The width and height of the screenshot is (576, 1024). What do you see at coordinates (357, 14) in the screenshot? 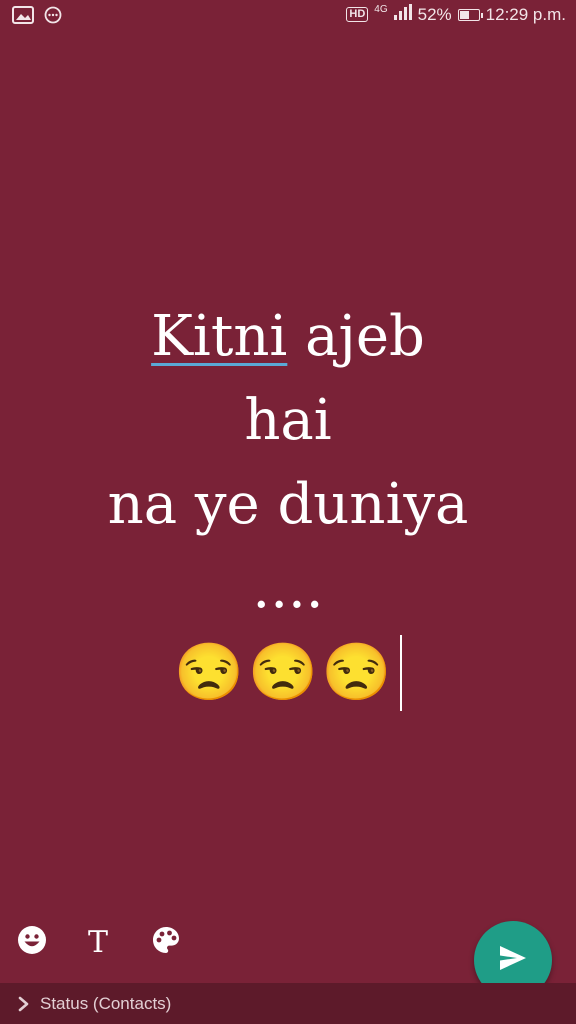
I see `hd-badge: HD` at bounding box center [357, 14].